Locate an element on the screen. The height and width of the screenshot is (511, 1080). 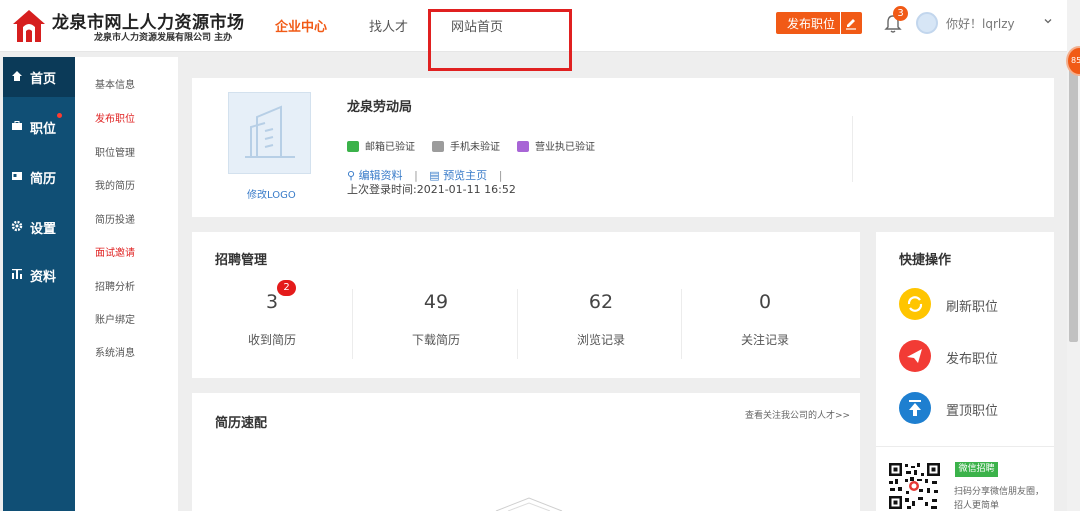
post-job-button: 发布职位 is located at coordinates (819, 23).